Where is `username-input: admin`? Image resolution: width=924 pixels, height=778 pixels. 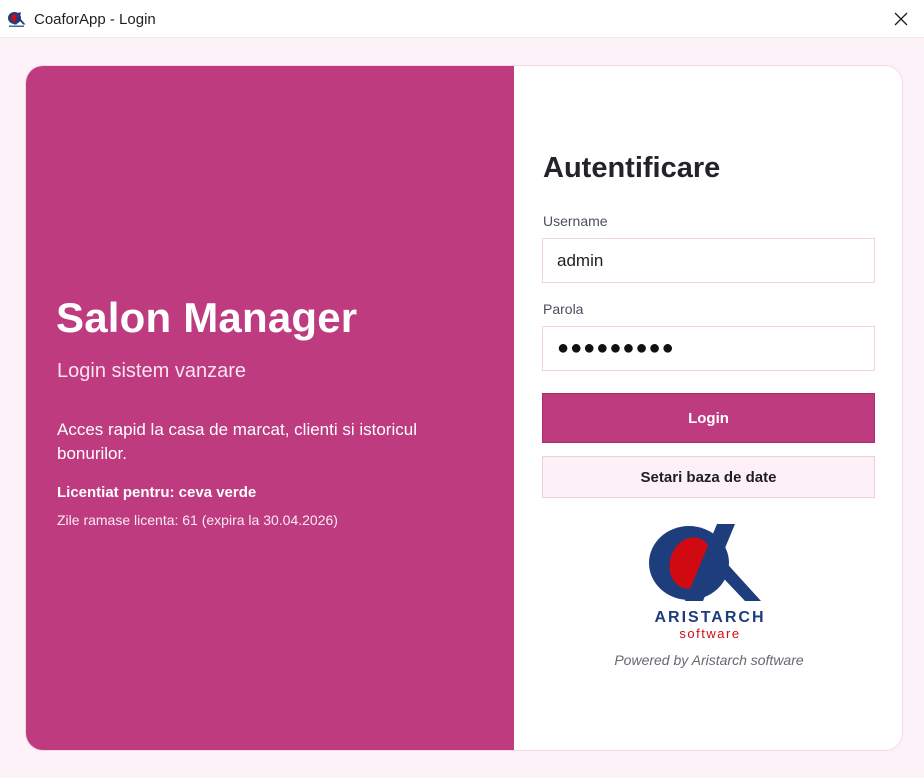 username-input: admin is located at coordinates (708, 260).